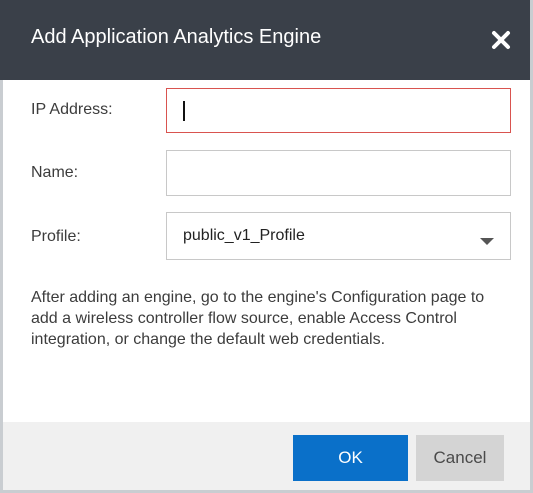  What do you see at coordinates (338, 110) in the screenshot?
I see `ip-address-input` at bounding box center [338, 110].